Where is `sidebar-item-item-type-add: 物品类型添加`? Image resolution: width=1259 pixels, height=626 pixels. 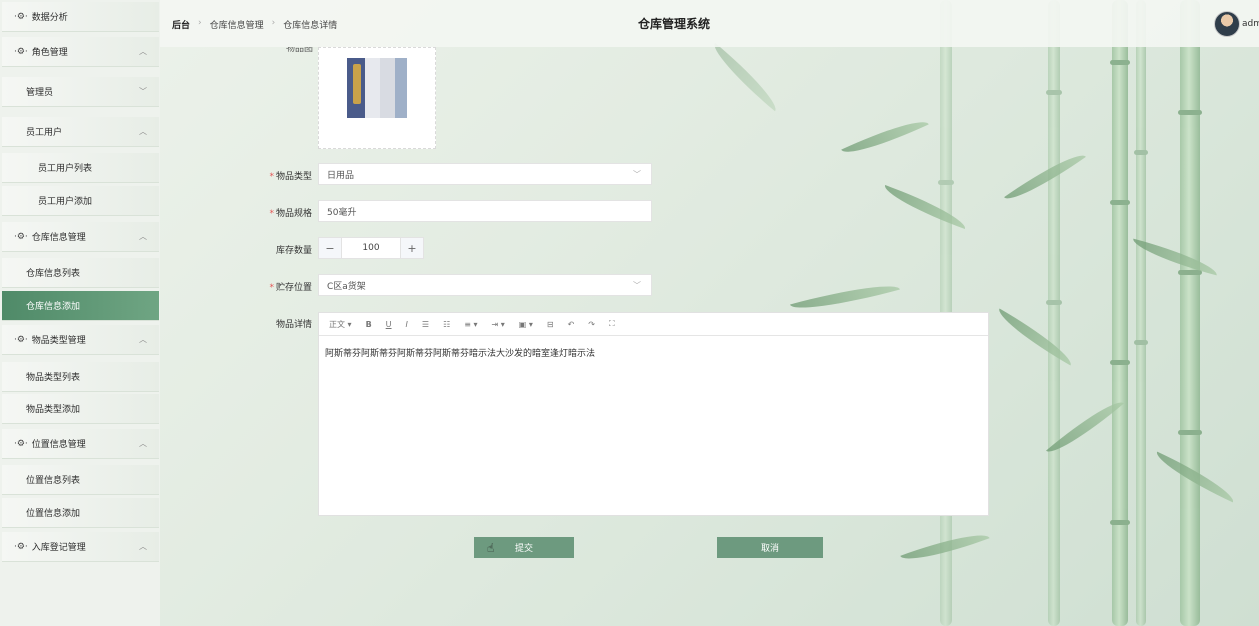 sidebar-item-item-type-add: 物品类型添加 is located at coordinates (80, 409).